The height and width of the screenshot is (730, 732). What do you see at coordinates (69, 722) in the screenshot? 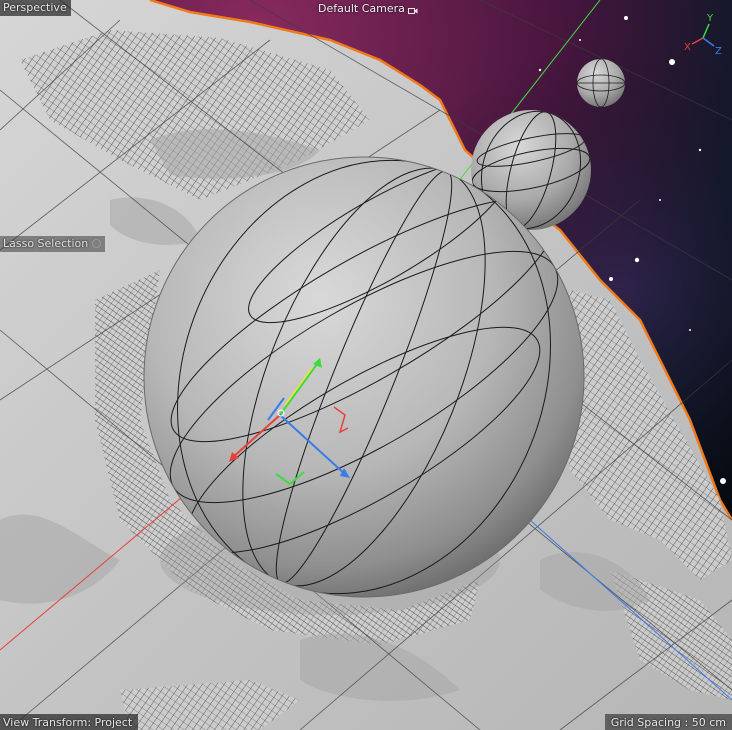
I see `view-transform-label: View Transform: Project` at bounding box center [69, 722].